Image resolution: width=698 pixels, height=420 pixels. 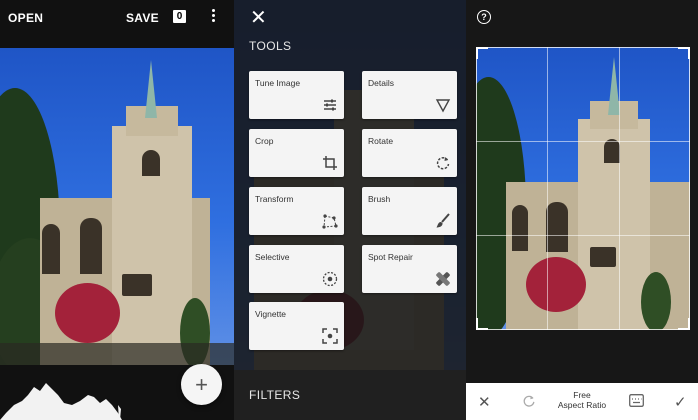 What do you see at coordinates (482, 324) in the screenshot?
I see `crop-handle-bottom-left` at bounding box center [482, 324].